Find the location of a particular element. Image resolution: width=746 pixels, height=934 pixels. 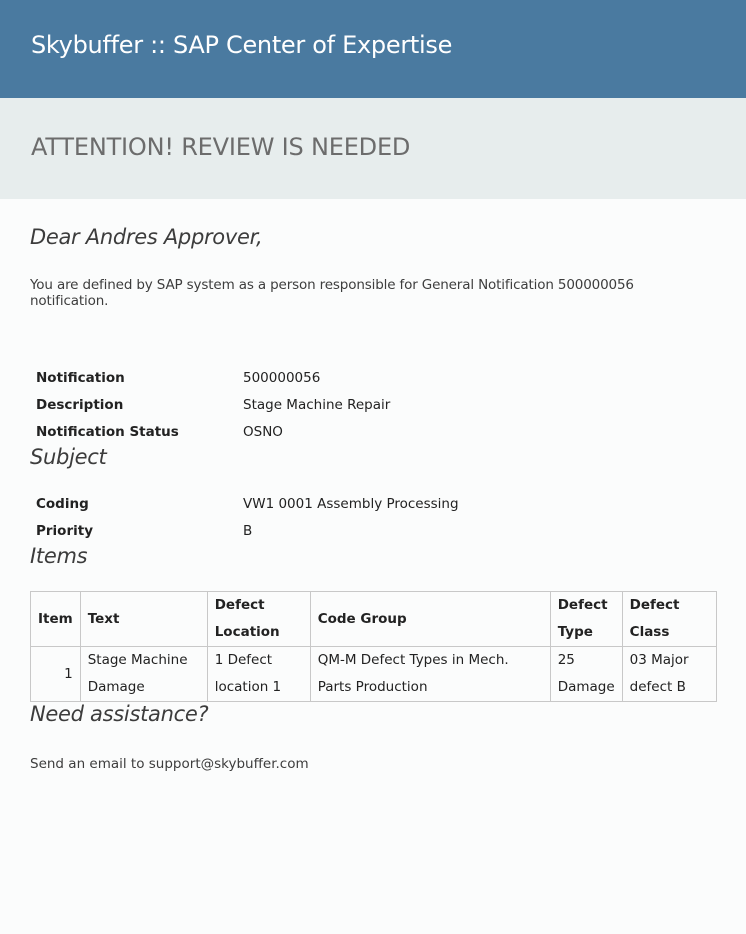

detail-row: Coding VW1 0001 Assembly Processing is located at coordinates (247, 503).